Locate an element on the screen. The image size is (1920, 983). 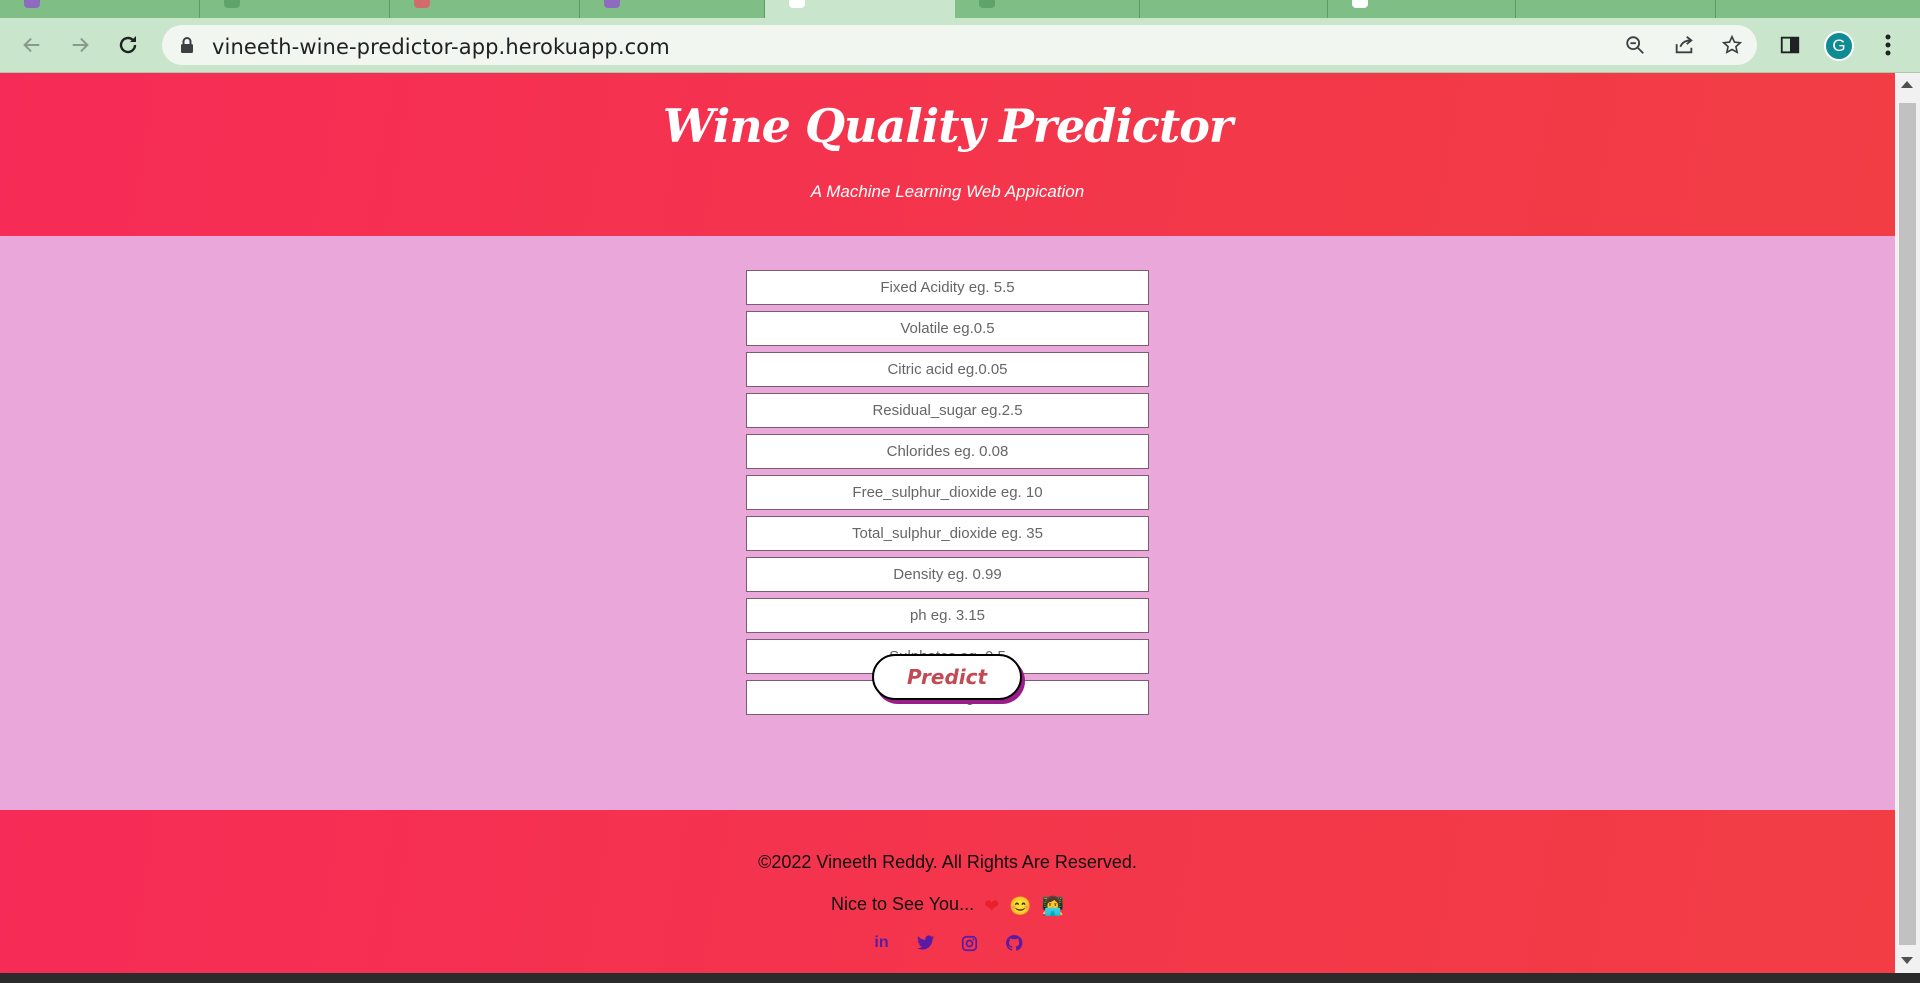
predict-button: Predict is located at coordinates (947, 677).